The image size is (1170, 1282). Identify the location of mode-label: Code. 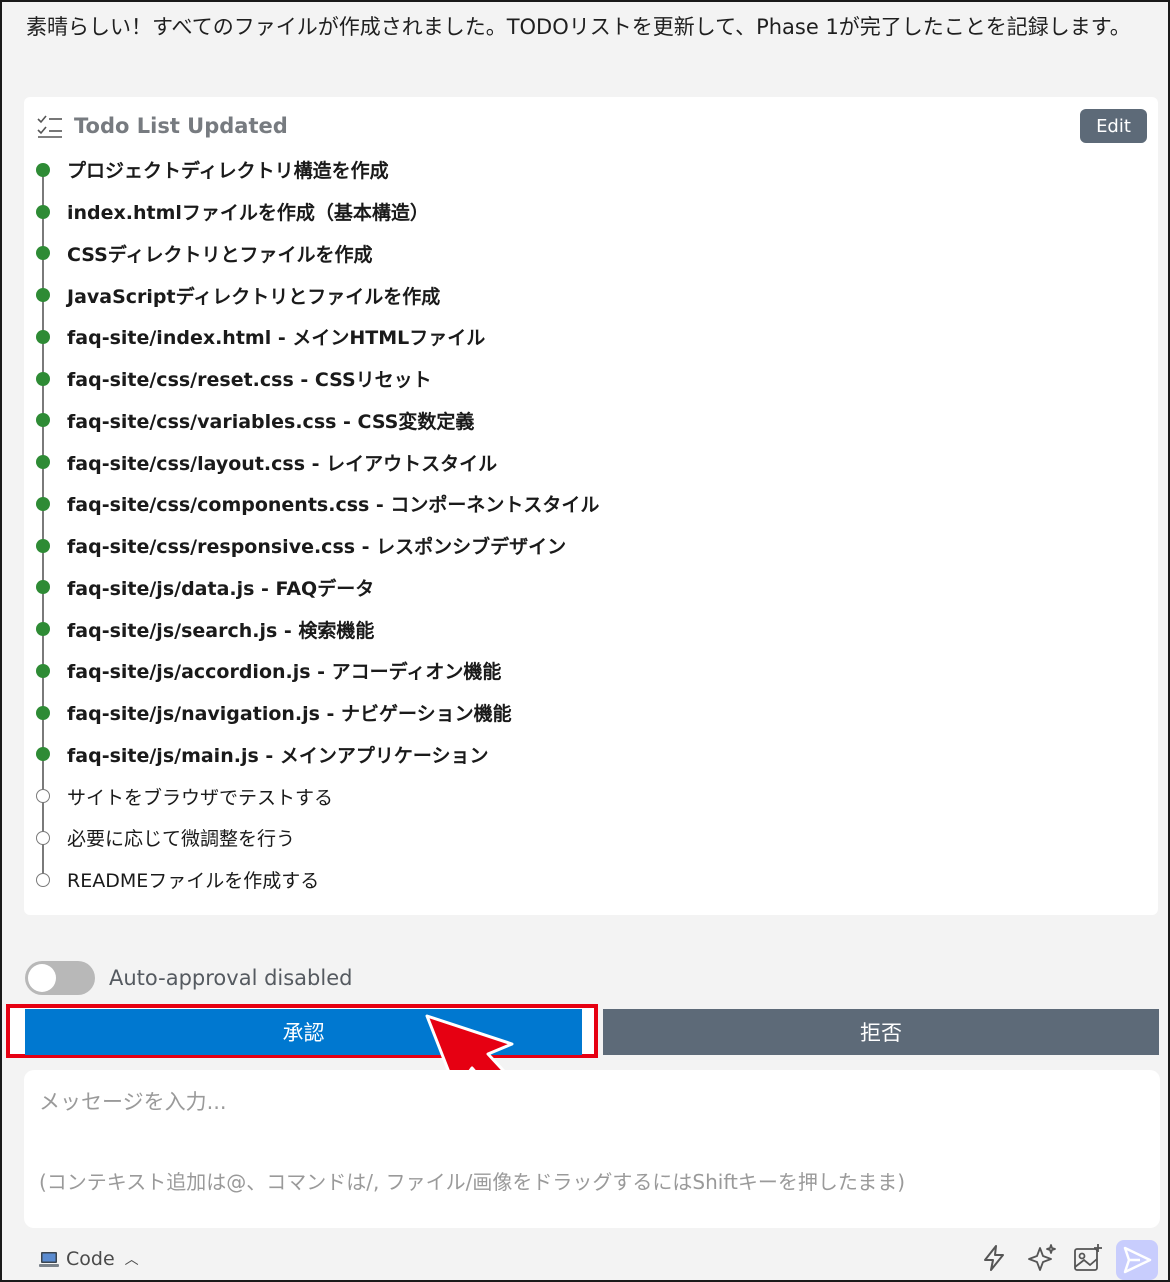
(90, 1259).